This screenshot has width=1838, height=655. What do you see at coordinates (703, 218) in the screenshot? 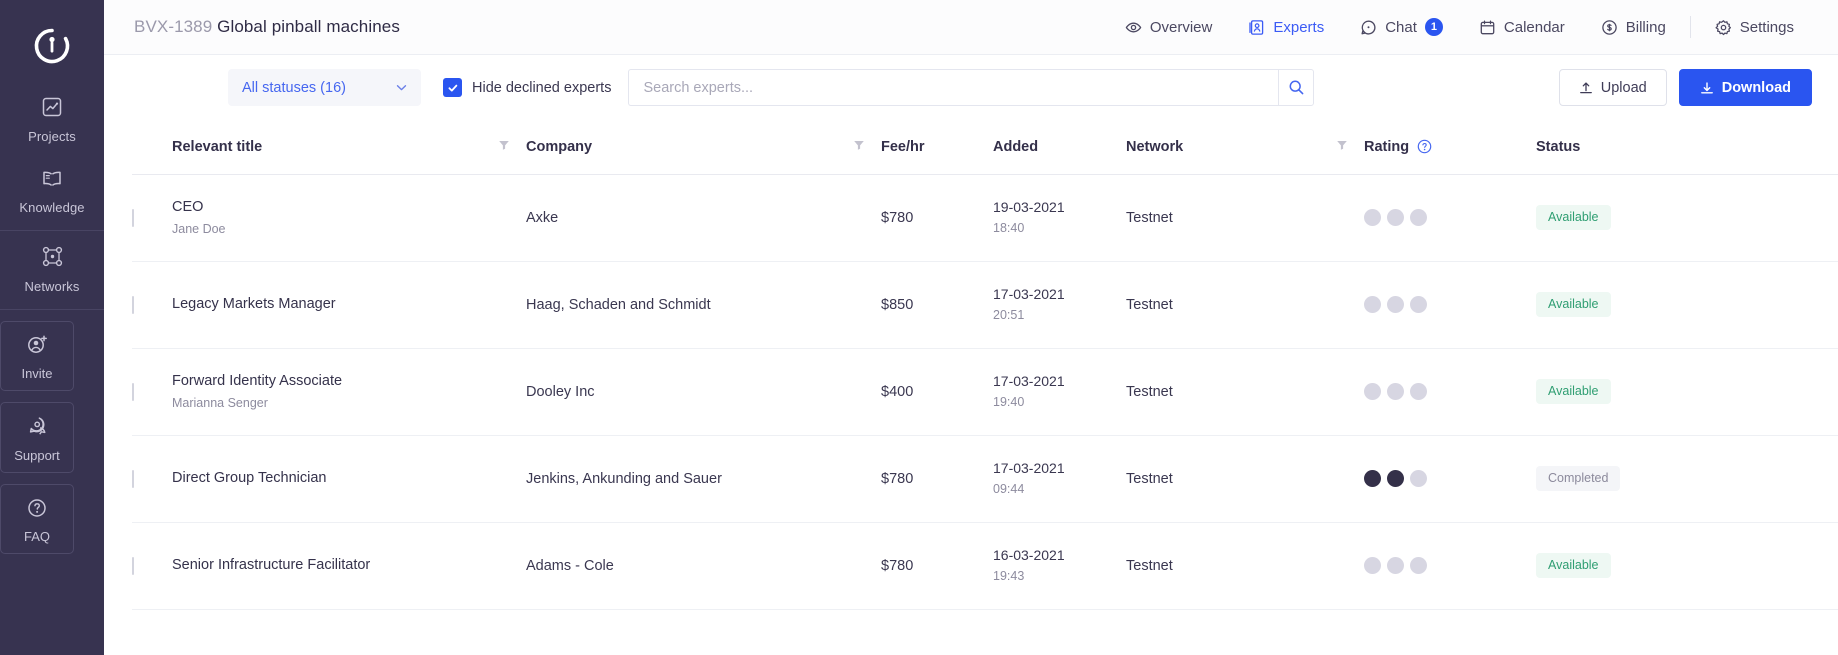
I see `cell-company: Axke` at bounding box center [703, 218].